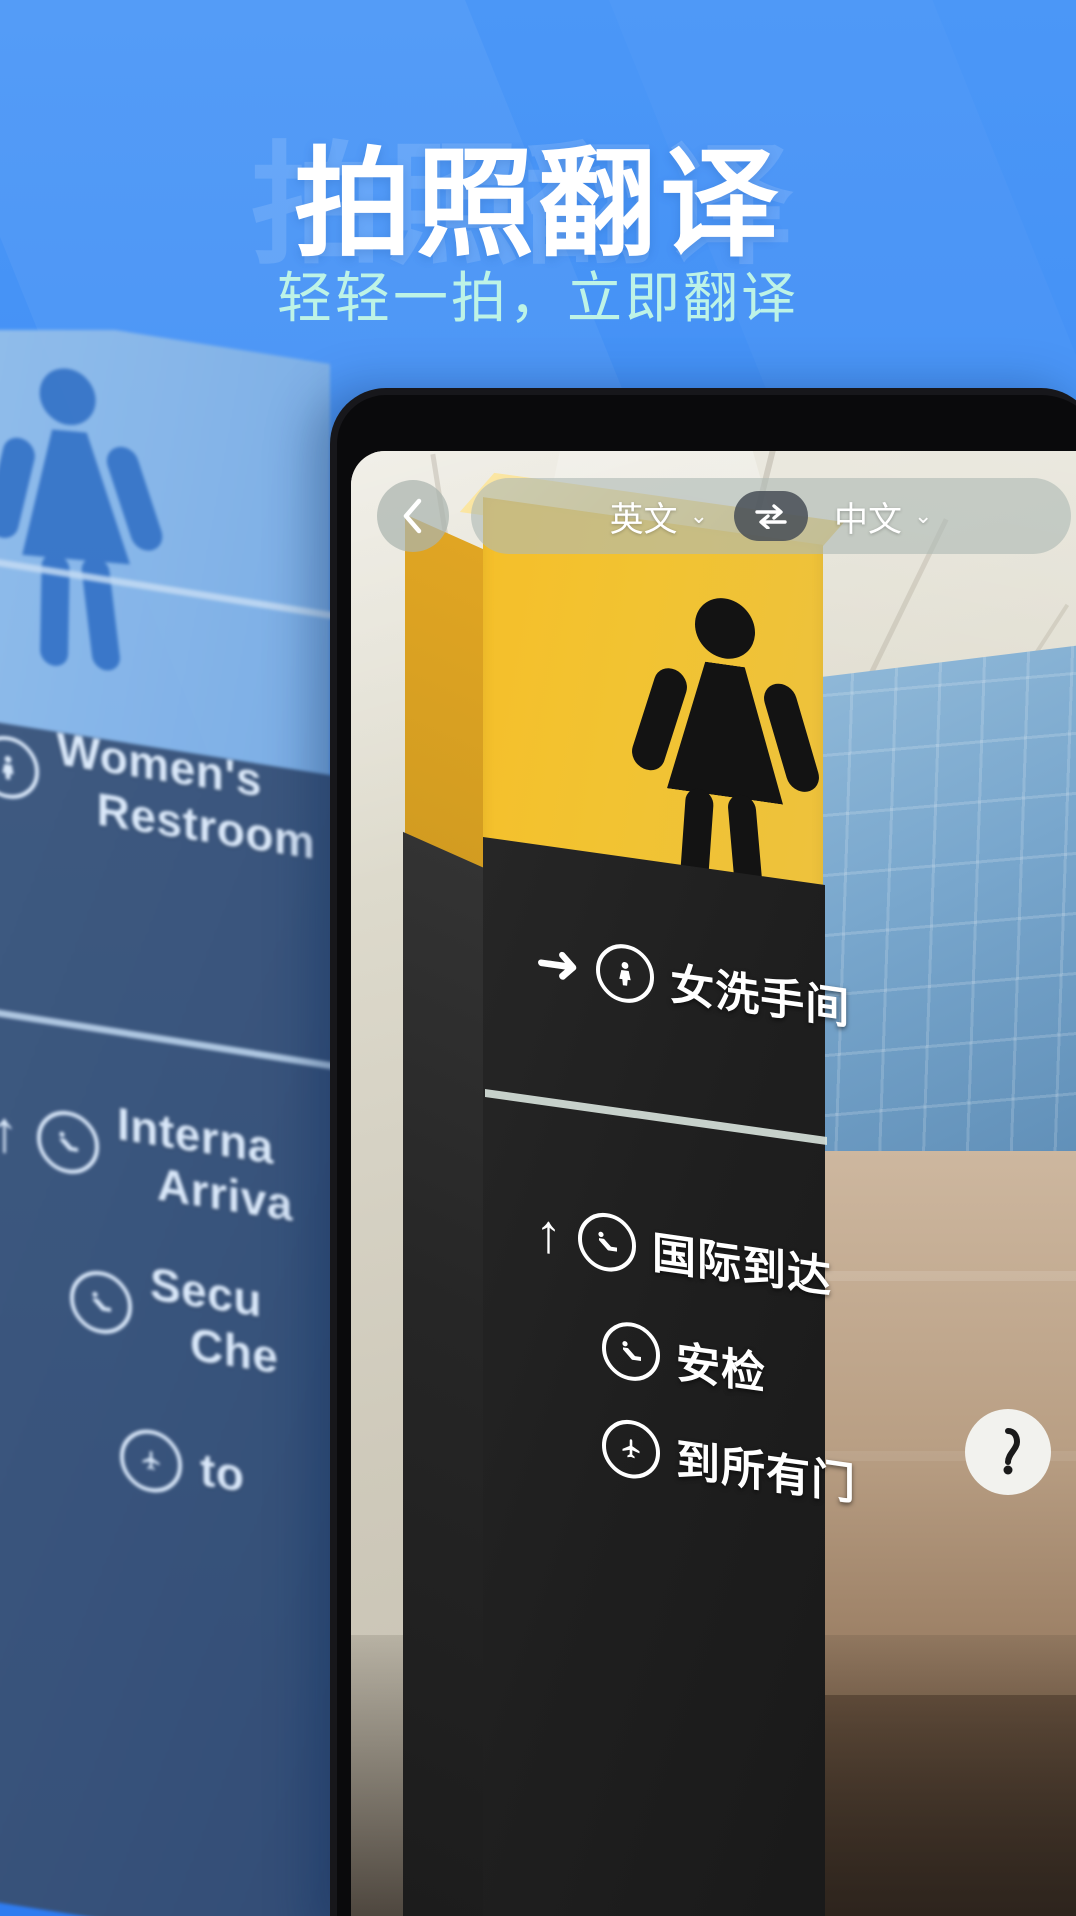 The image size is (1076, 1916). I want to click on swap-languages-button, so click(771, 516).